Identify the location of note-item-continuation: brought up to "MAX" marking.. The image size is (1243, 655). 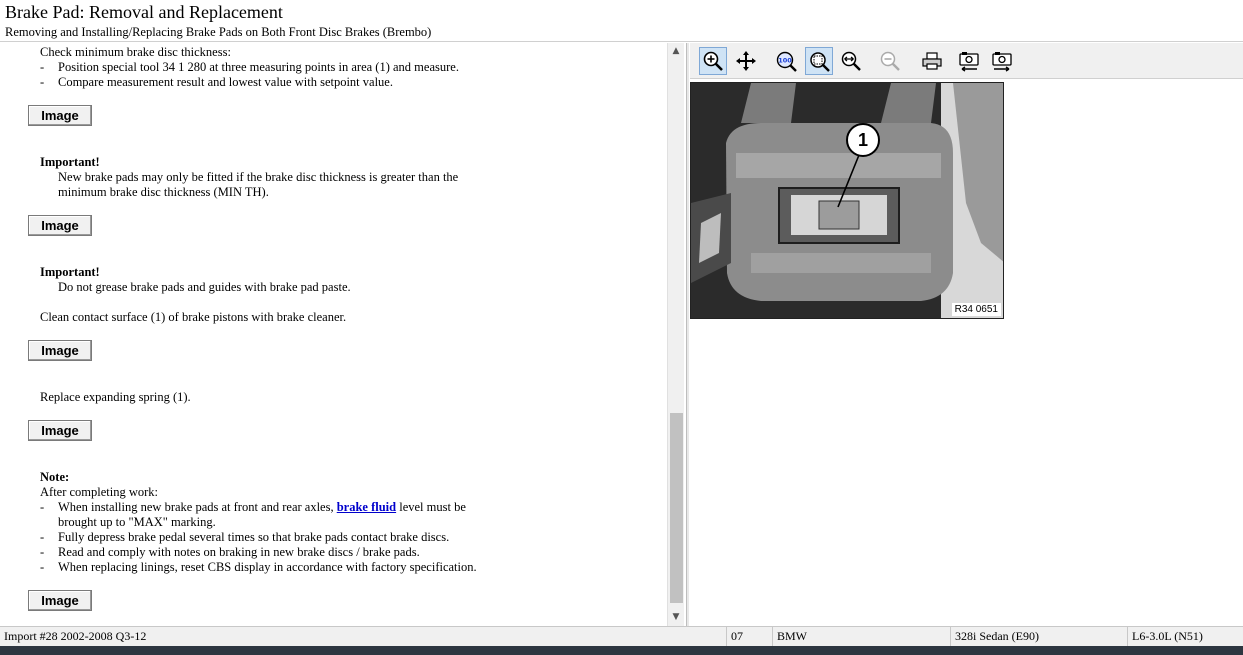
(137, 522).